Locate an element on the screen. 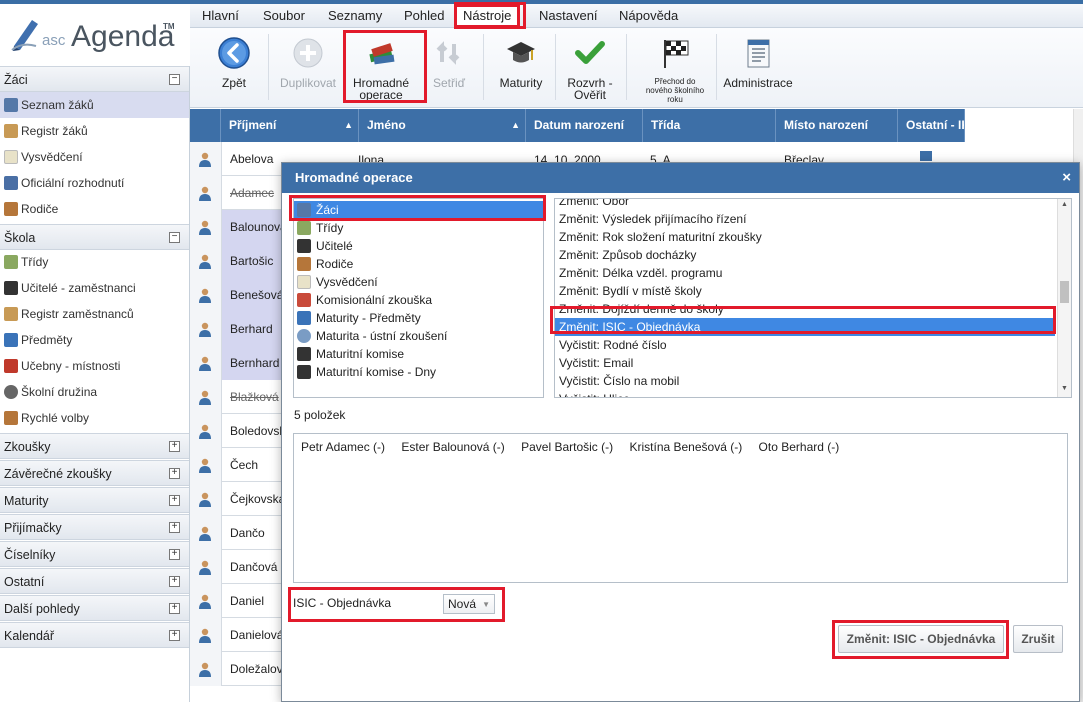  sidebar-section-prijimacky: Přijímačky + is located at coordinates (94, 527).